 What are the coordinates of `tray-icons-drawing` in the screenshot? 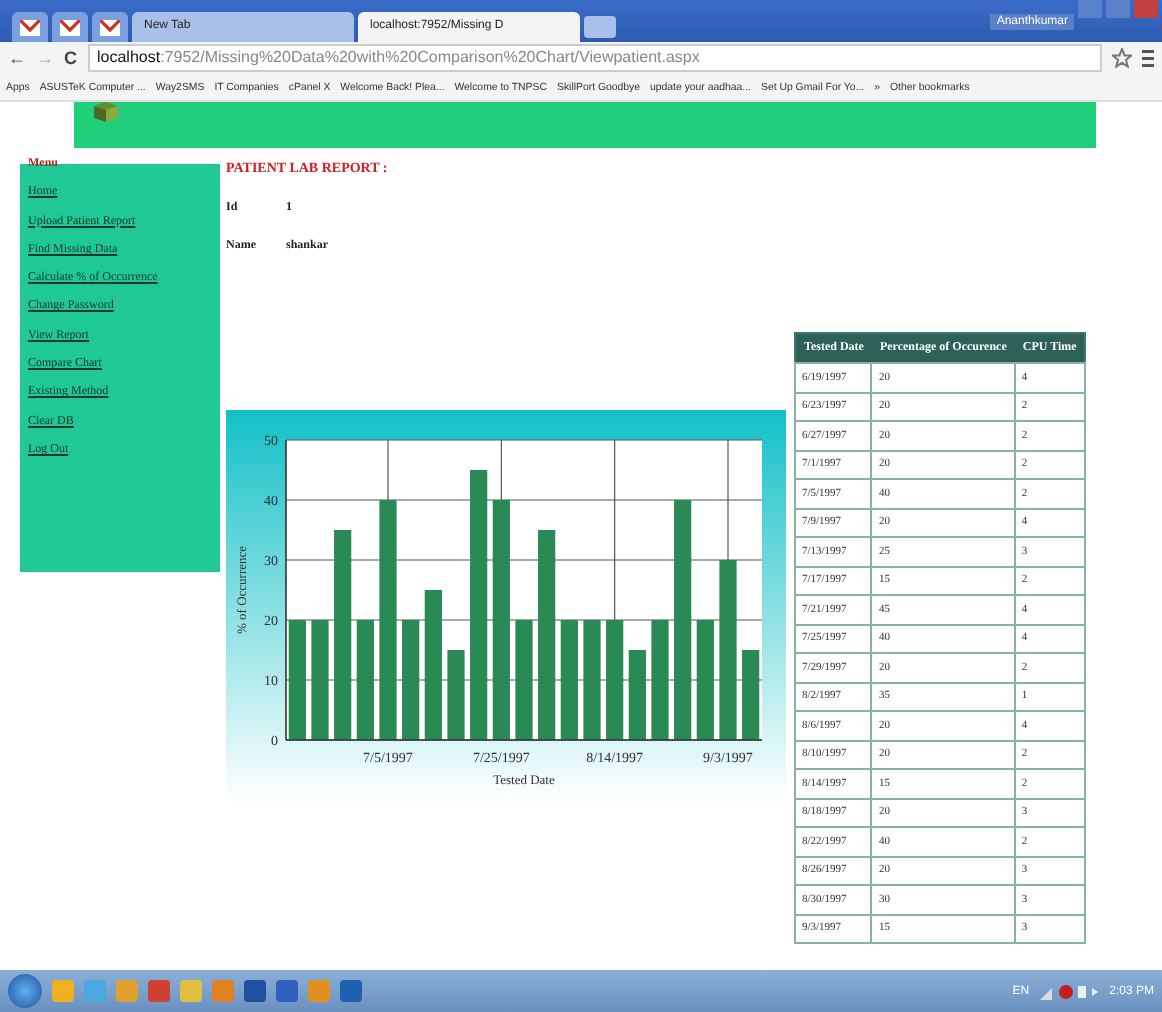 It's located at (1069, 991).